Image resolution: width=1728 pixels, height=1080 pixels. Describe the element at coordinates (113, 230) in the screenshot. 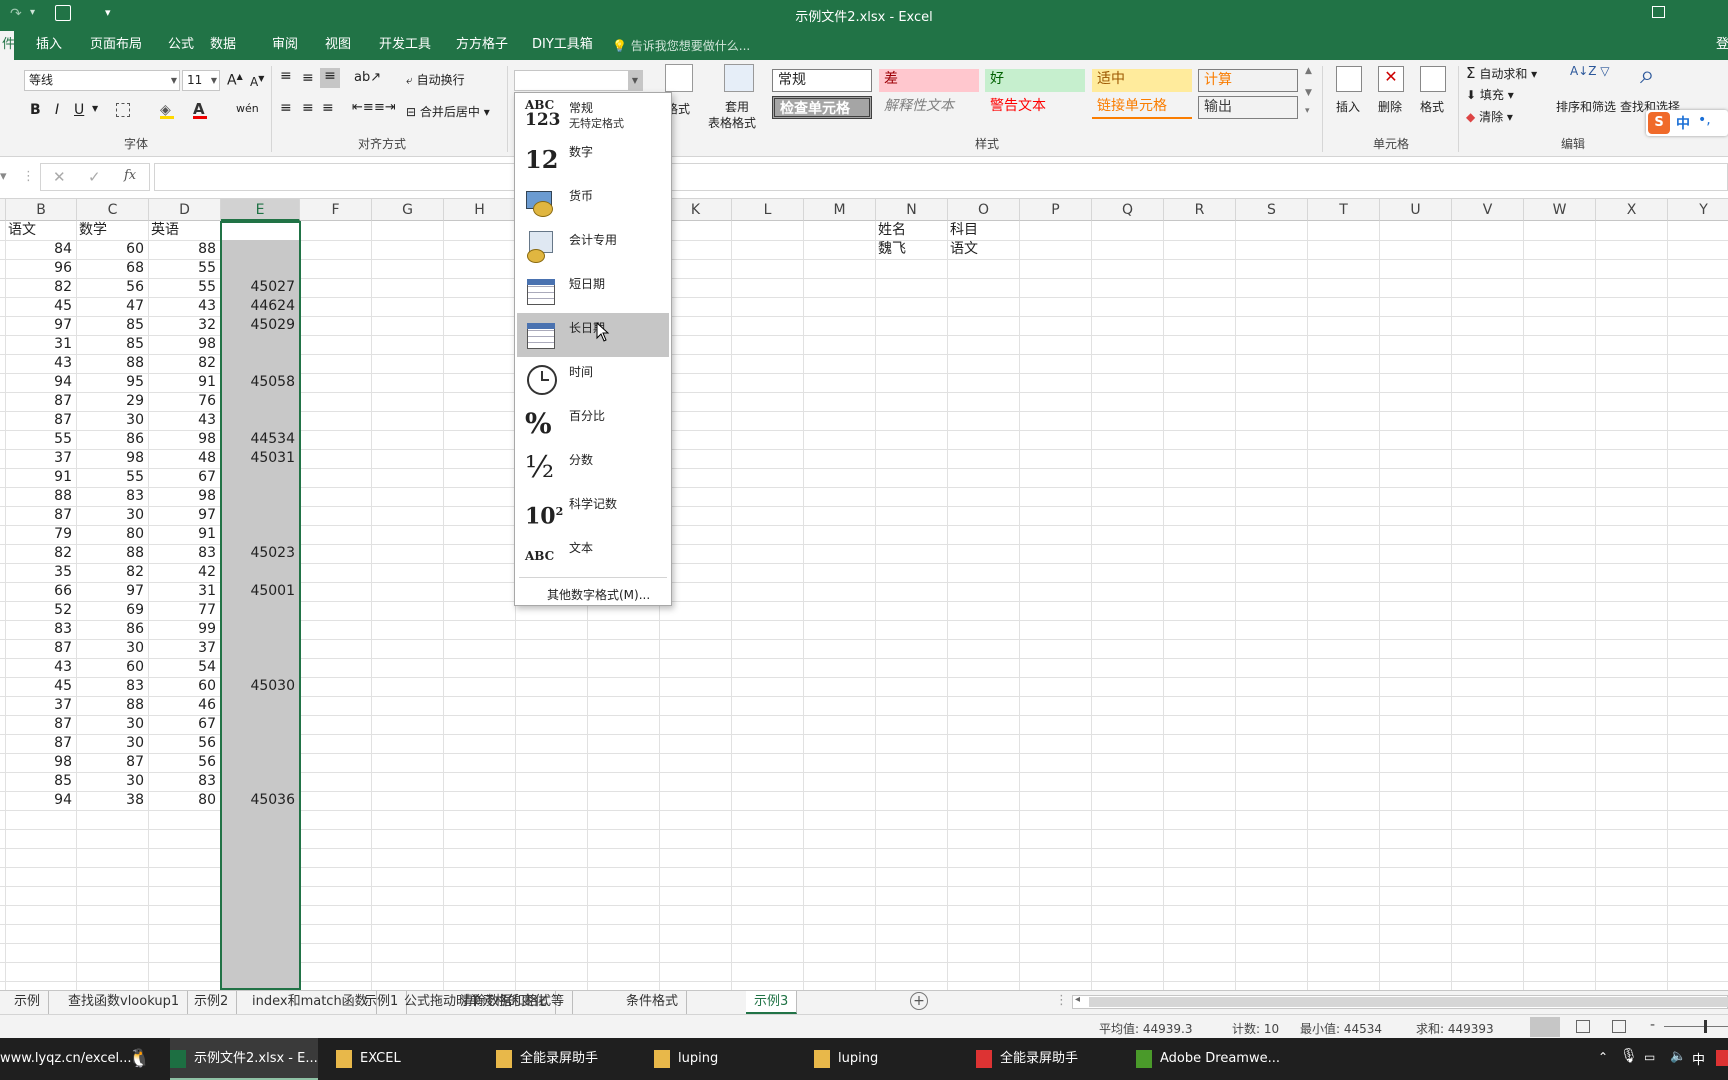

I see `header-math: 数学` at that location.